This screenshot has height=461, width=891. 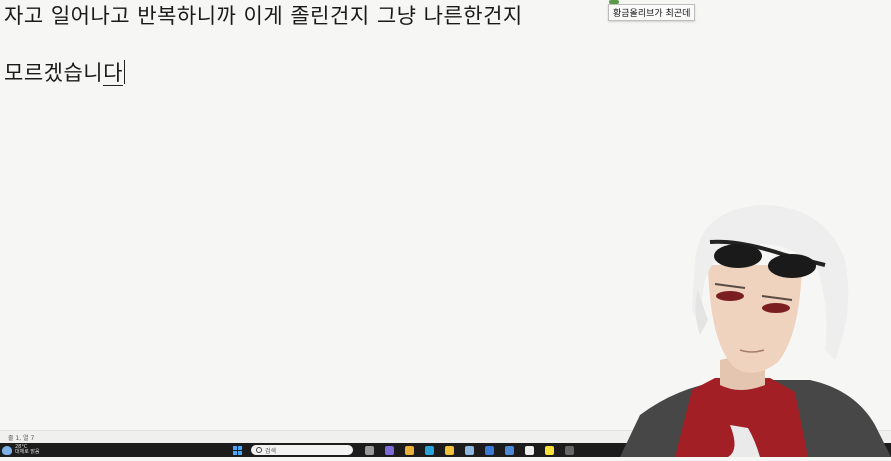 What do you see at coordinates (469, 450) in the screenshot?
I see `notepad-icon` at bounding box center [469, 450].